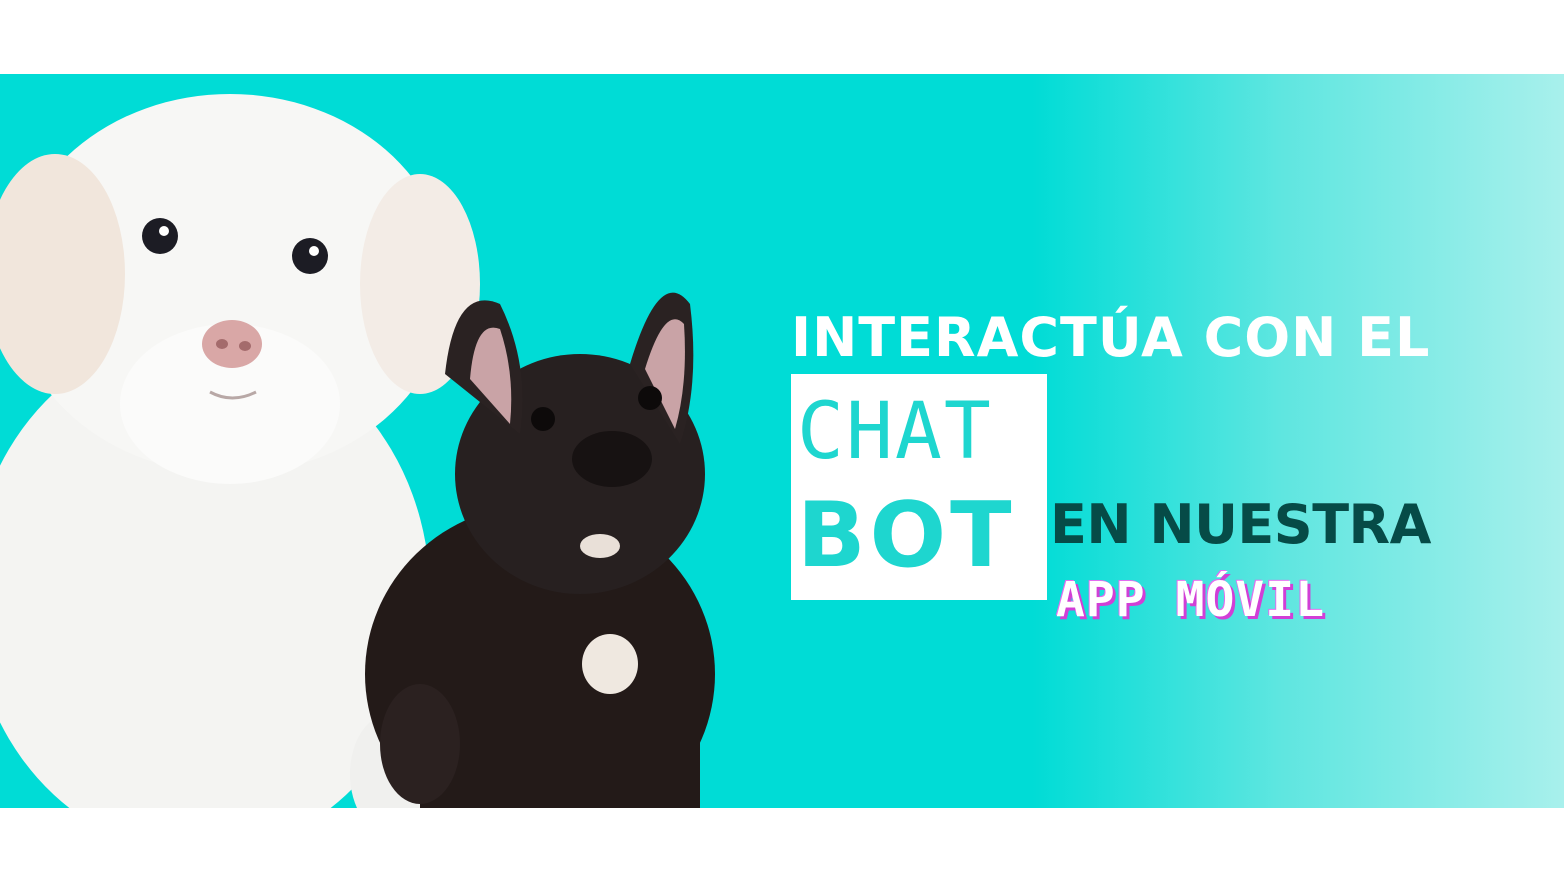 The width and height of the screenshot is (1564, 880). Describe the element at coordinates (1240, 524) in the screenshot. I see `headline-en-nuestra: EN NUESTRA` at that location.